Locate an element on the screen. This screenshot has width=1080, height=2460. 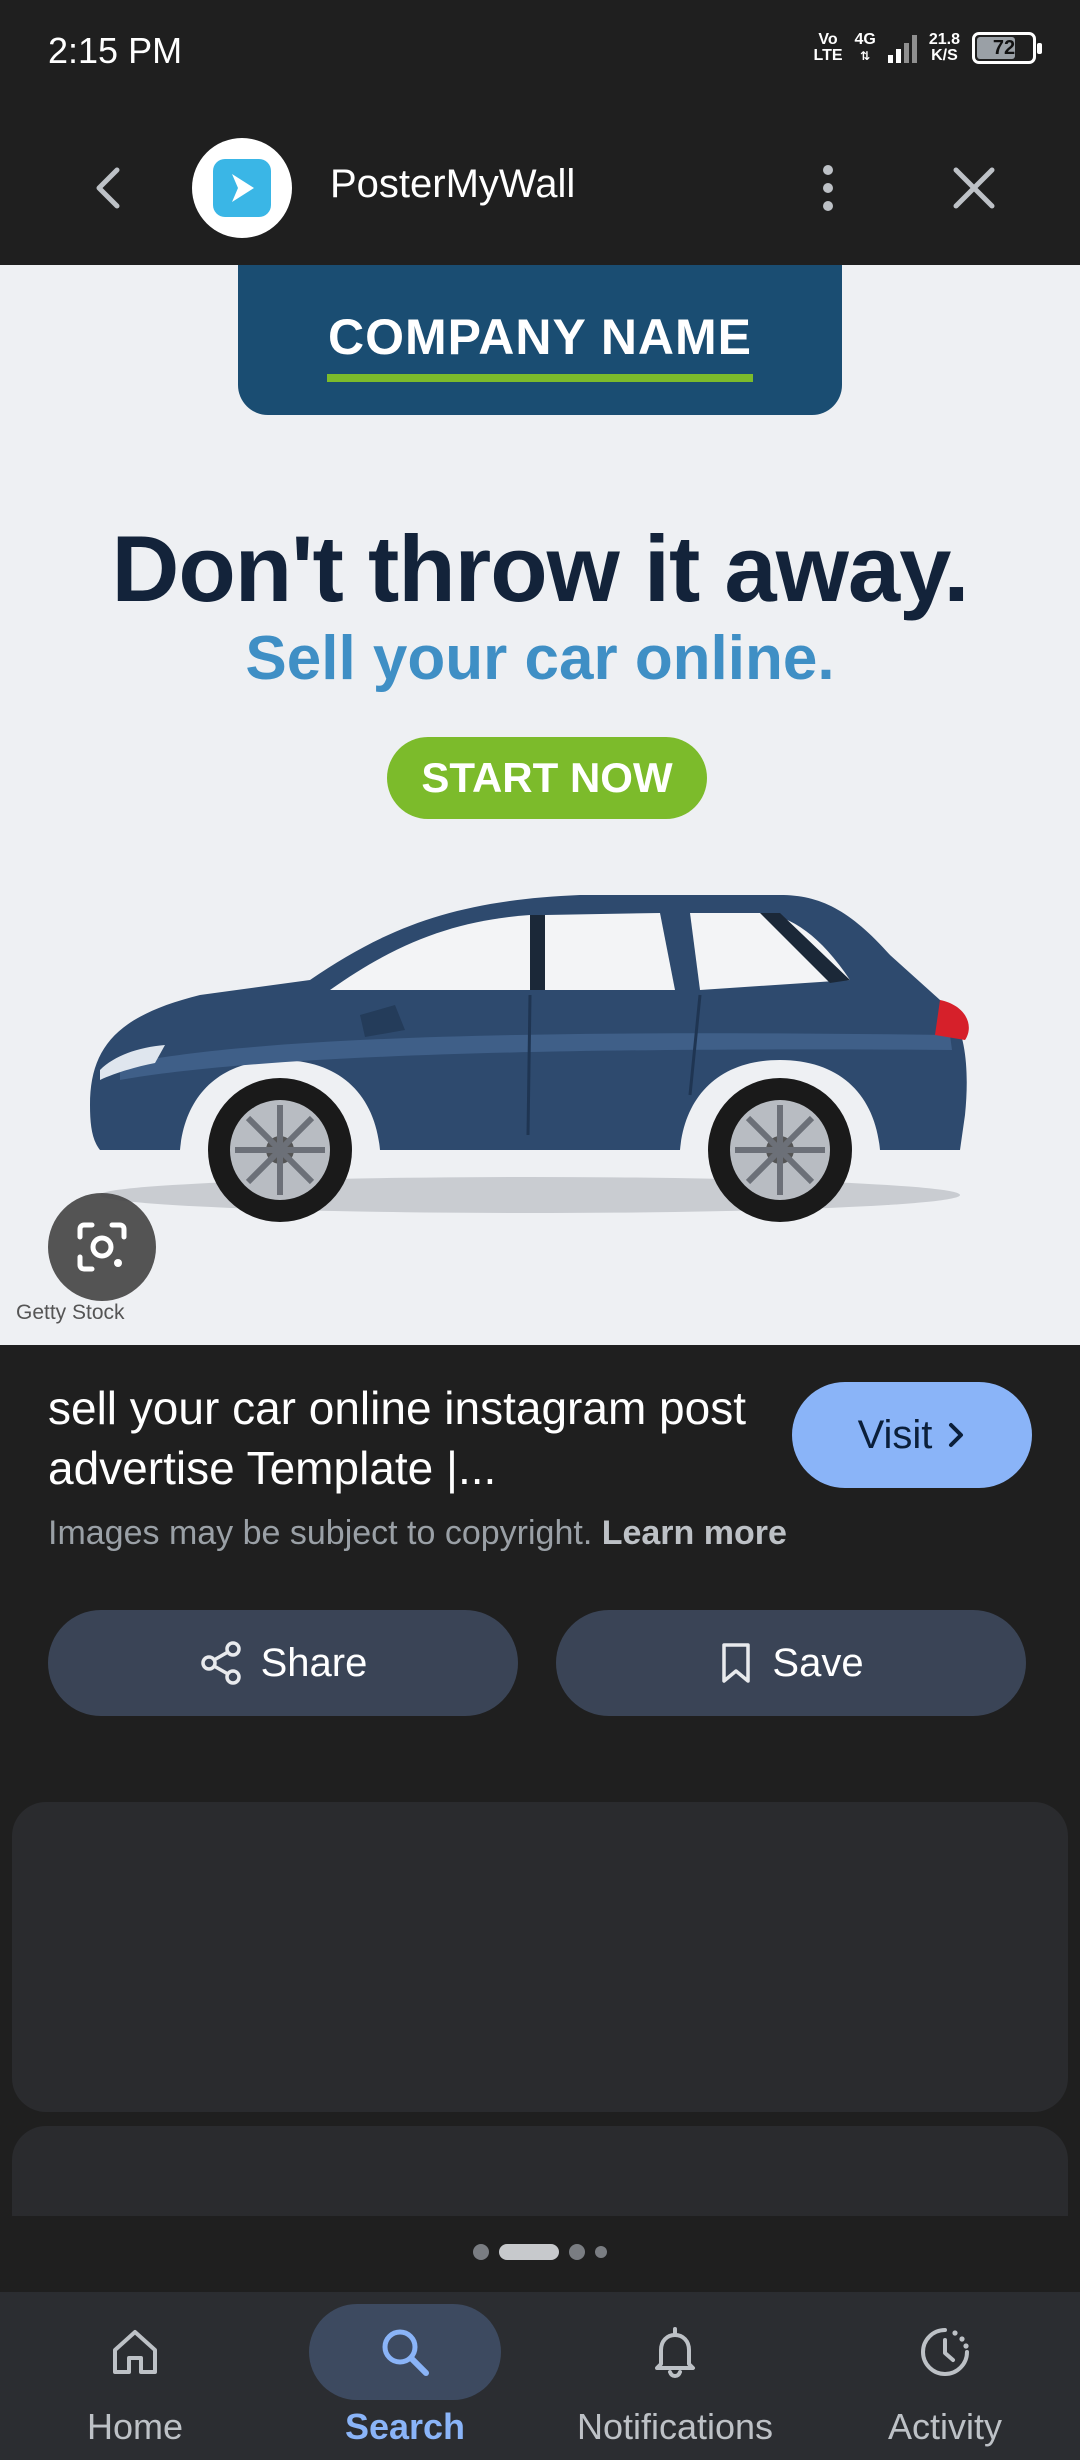
battery-level: 72 is located at coordinates (1004, 47).